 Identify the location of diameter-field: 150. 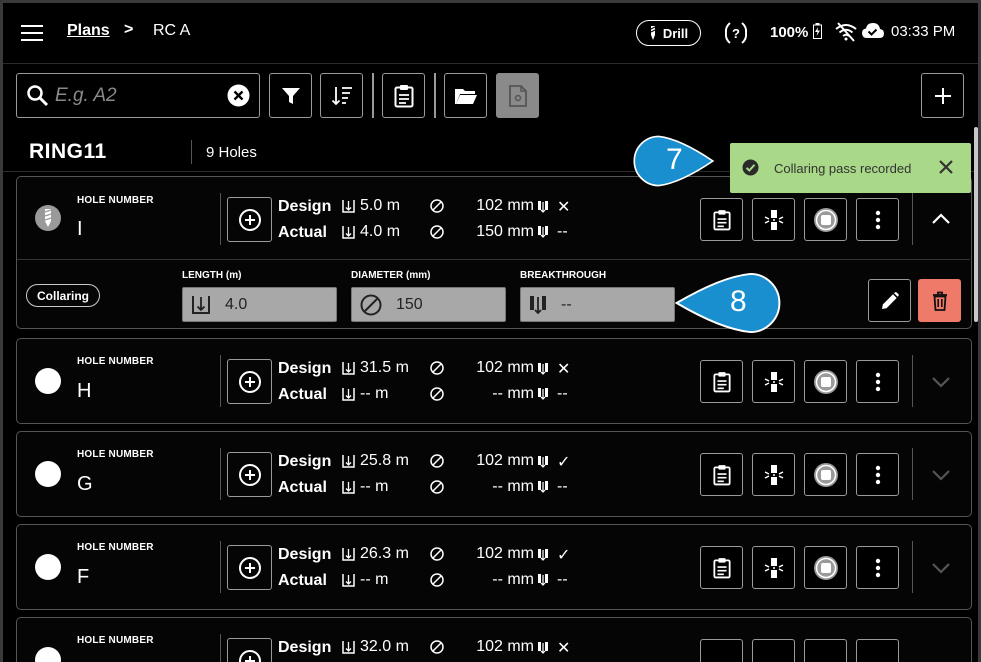
(428, 304).